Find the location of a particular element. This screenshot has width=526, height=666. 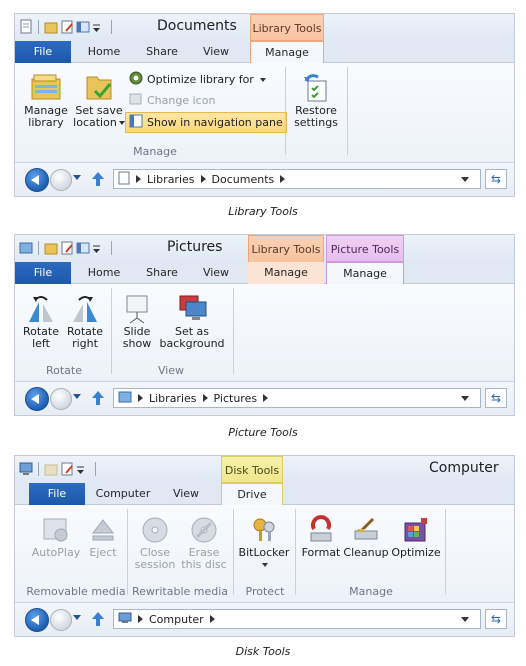

cleanup-button: Cleanup is located at coordinates (366, 537).